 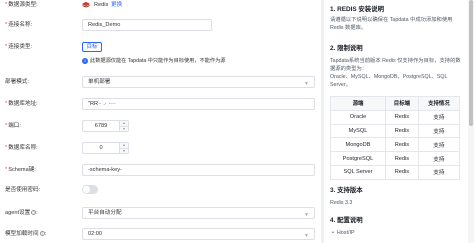 What do you see at coordinates (358, 172) in the screenshot?
I see `table-cell: SQL Server` at bounding box center [358, 172].